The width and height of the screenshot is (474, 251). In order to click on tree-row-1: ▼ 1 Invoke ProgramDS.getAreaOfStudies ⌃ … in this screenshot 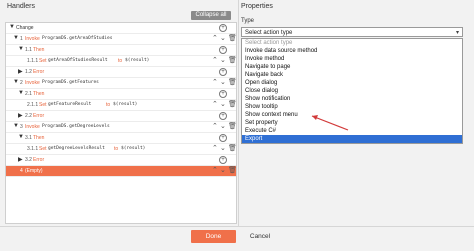, I will do `click(121, 39)`.